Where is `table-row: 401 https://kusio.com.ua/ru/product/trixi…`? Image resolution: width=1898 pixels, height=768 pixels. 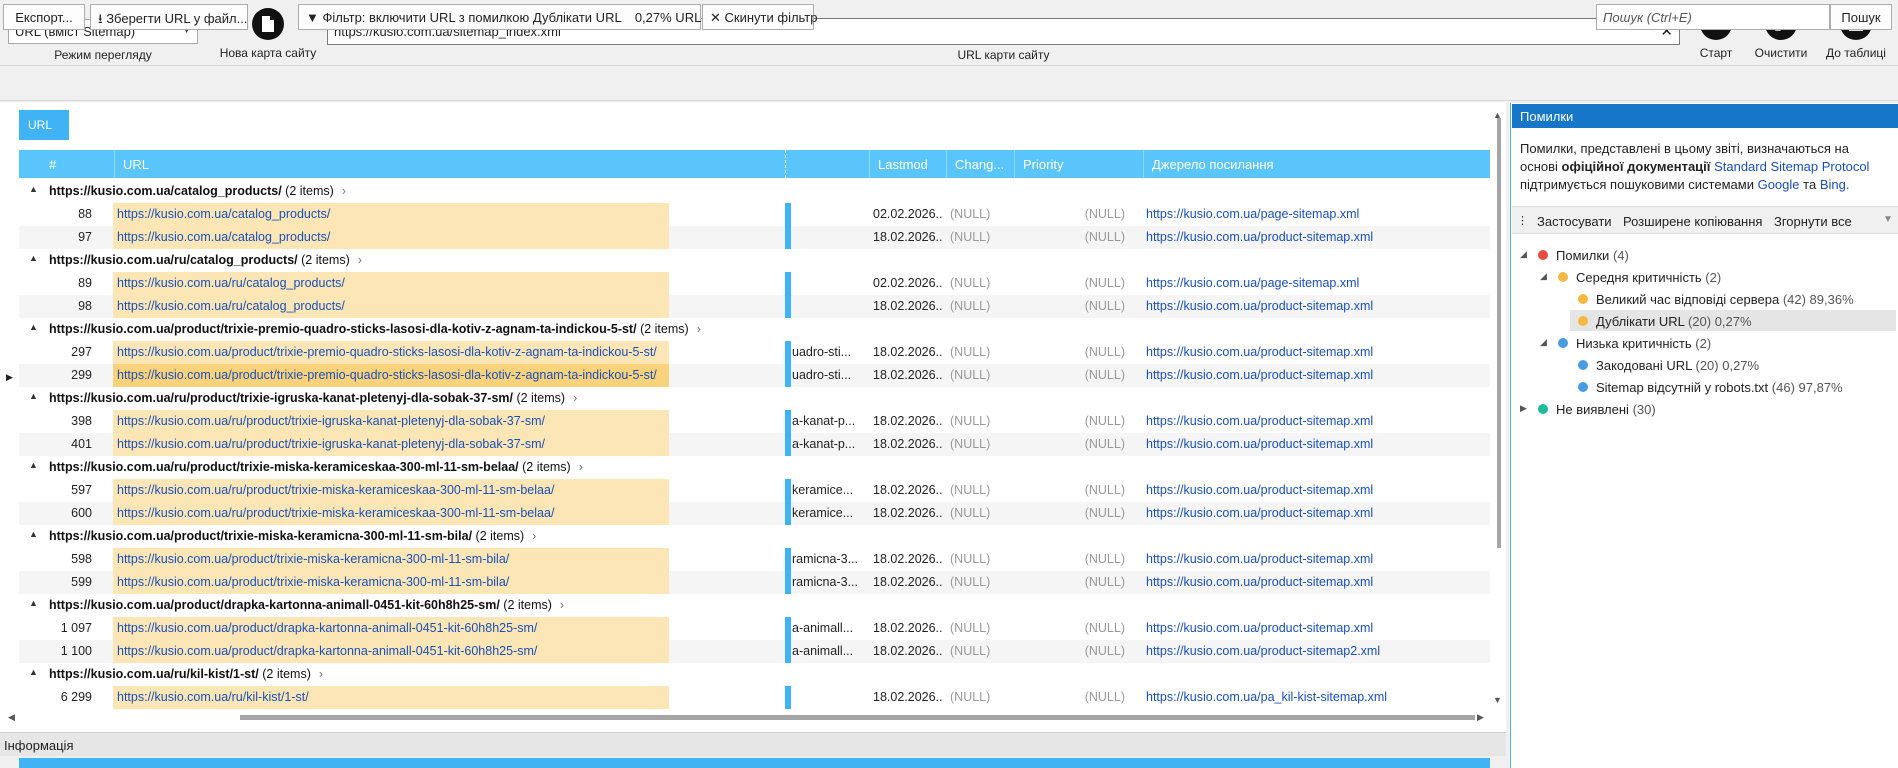 table-row: 401 https://kusio.com.ua/ru/product/trixi… is located at coordinates (754, 444).